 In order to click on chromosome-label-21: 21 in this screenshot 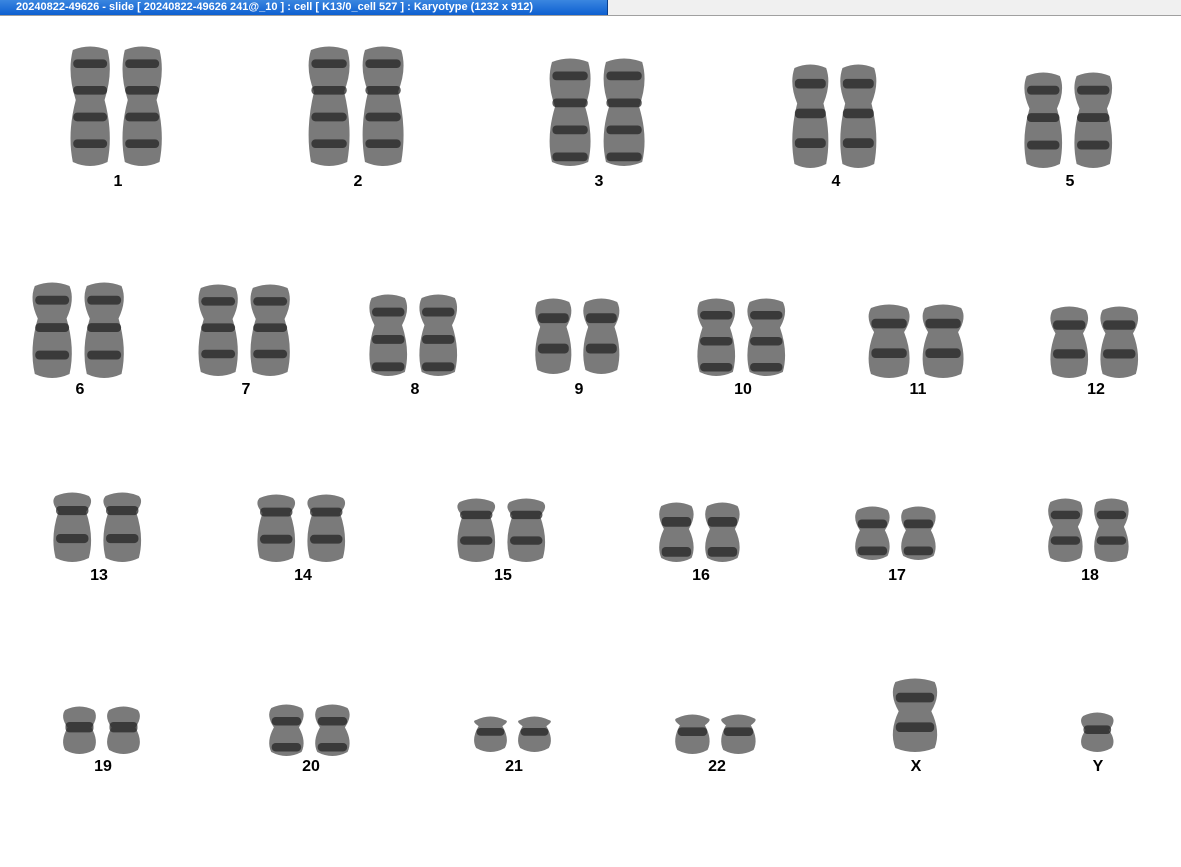, I will do `click(514, 766)`.